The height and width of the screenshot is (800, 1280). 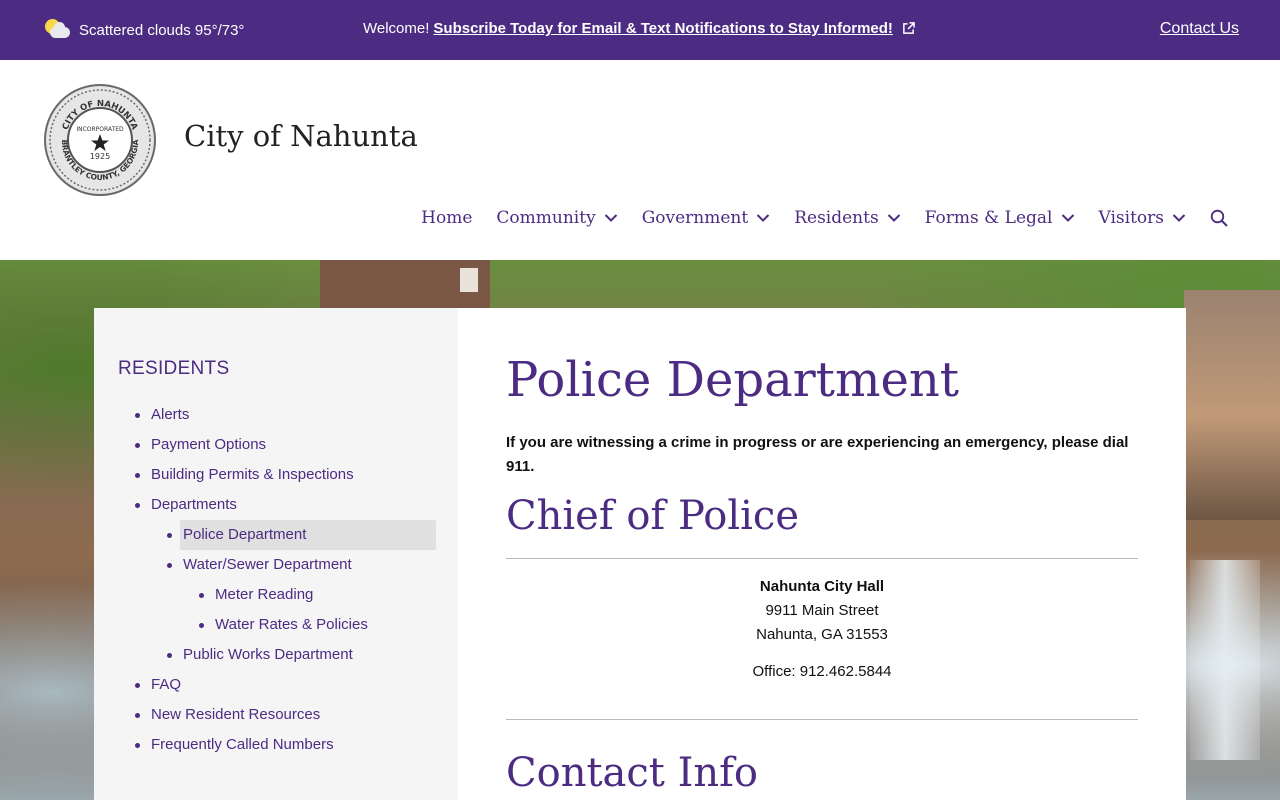 What do you see at coordinates (242, 744) in the screenshot?
I see `sidebar-item-label: Frequently Called Numbers` at bounding box center [242, 744].